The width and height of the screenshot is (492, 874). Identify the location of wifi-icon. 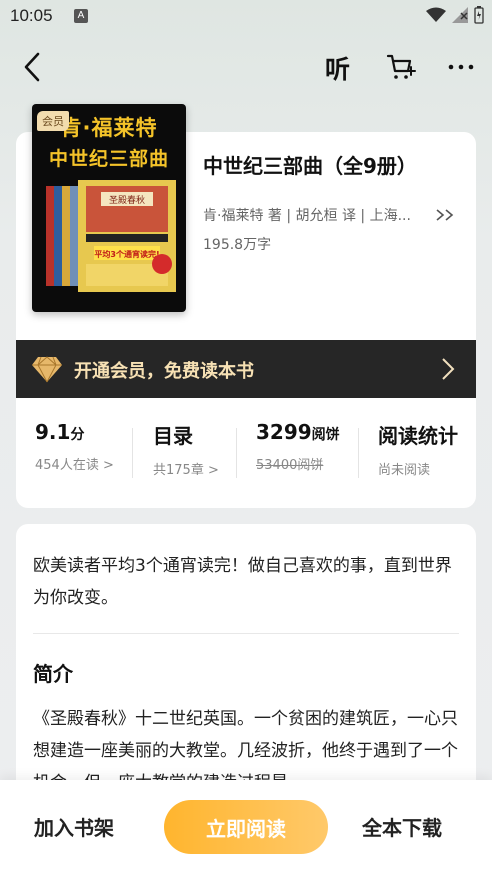
(436, 14).